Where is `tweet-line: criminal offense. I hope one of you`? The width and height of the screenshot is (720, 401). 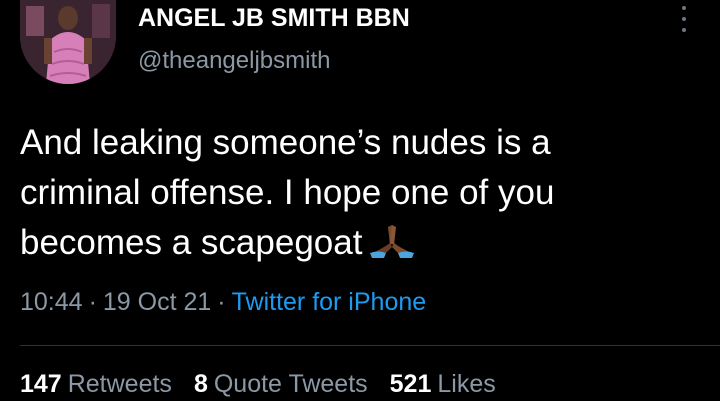
tweet-line: criminal offense. I hope one of you is located at coordinates (287, 192).